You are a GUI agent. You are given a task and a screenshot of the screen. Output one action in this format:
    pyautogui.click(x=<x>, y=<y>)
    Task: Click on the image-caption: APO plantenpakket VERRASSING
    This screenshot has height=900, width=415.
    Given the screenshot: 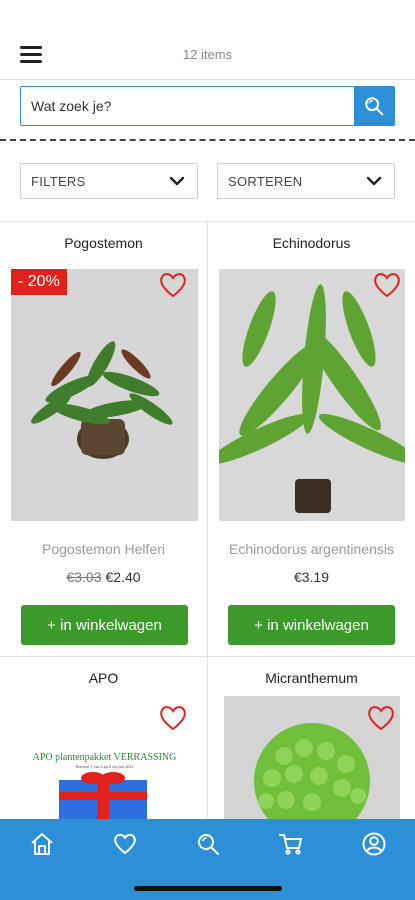 What is the action you would take?
    pyautogui.click(x=104, y=757)
    